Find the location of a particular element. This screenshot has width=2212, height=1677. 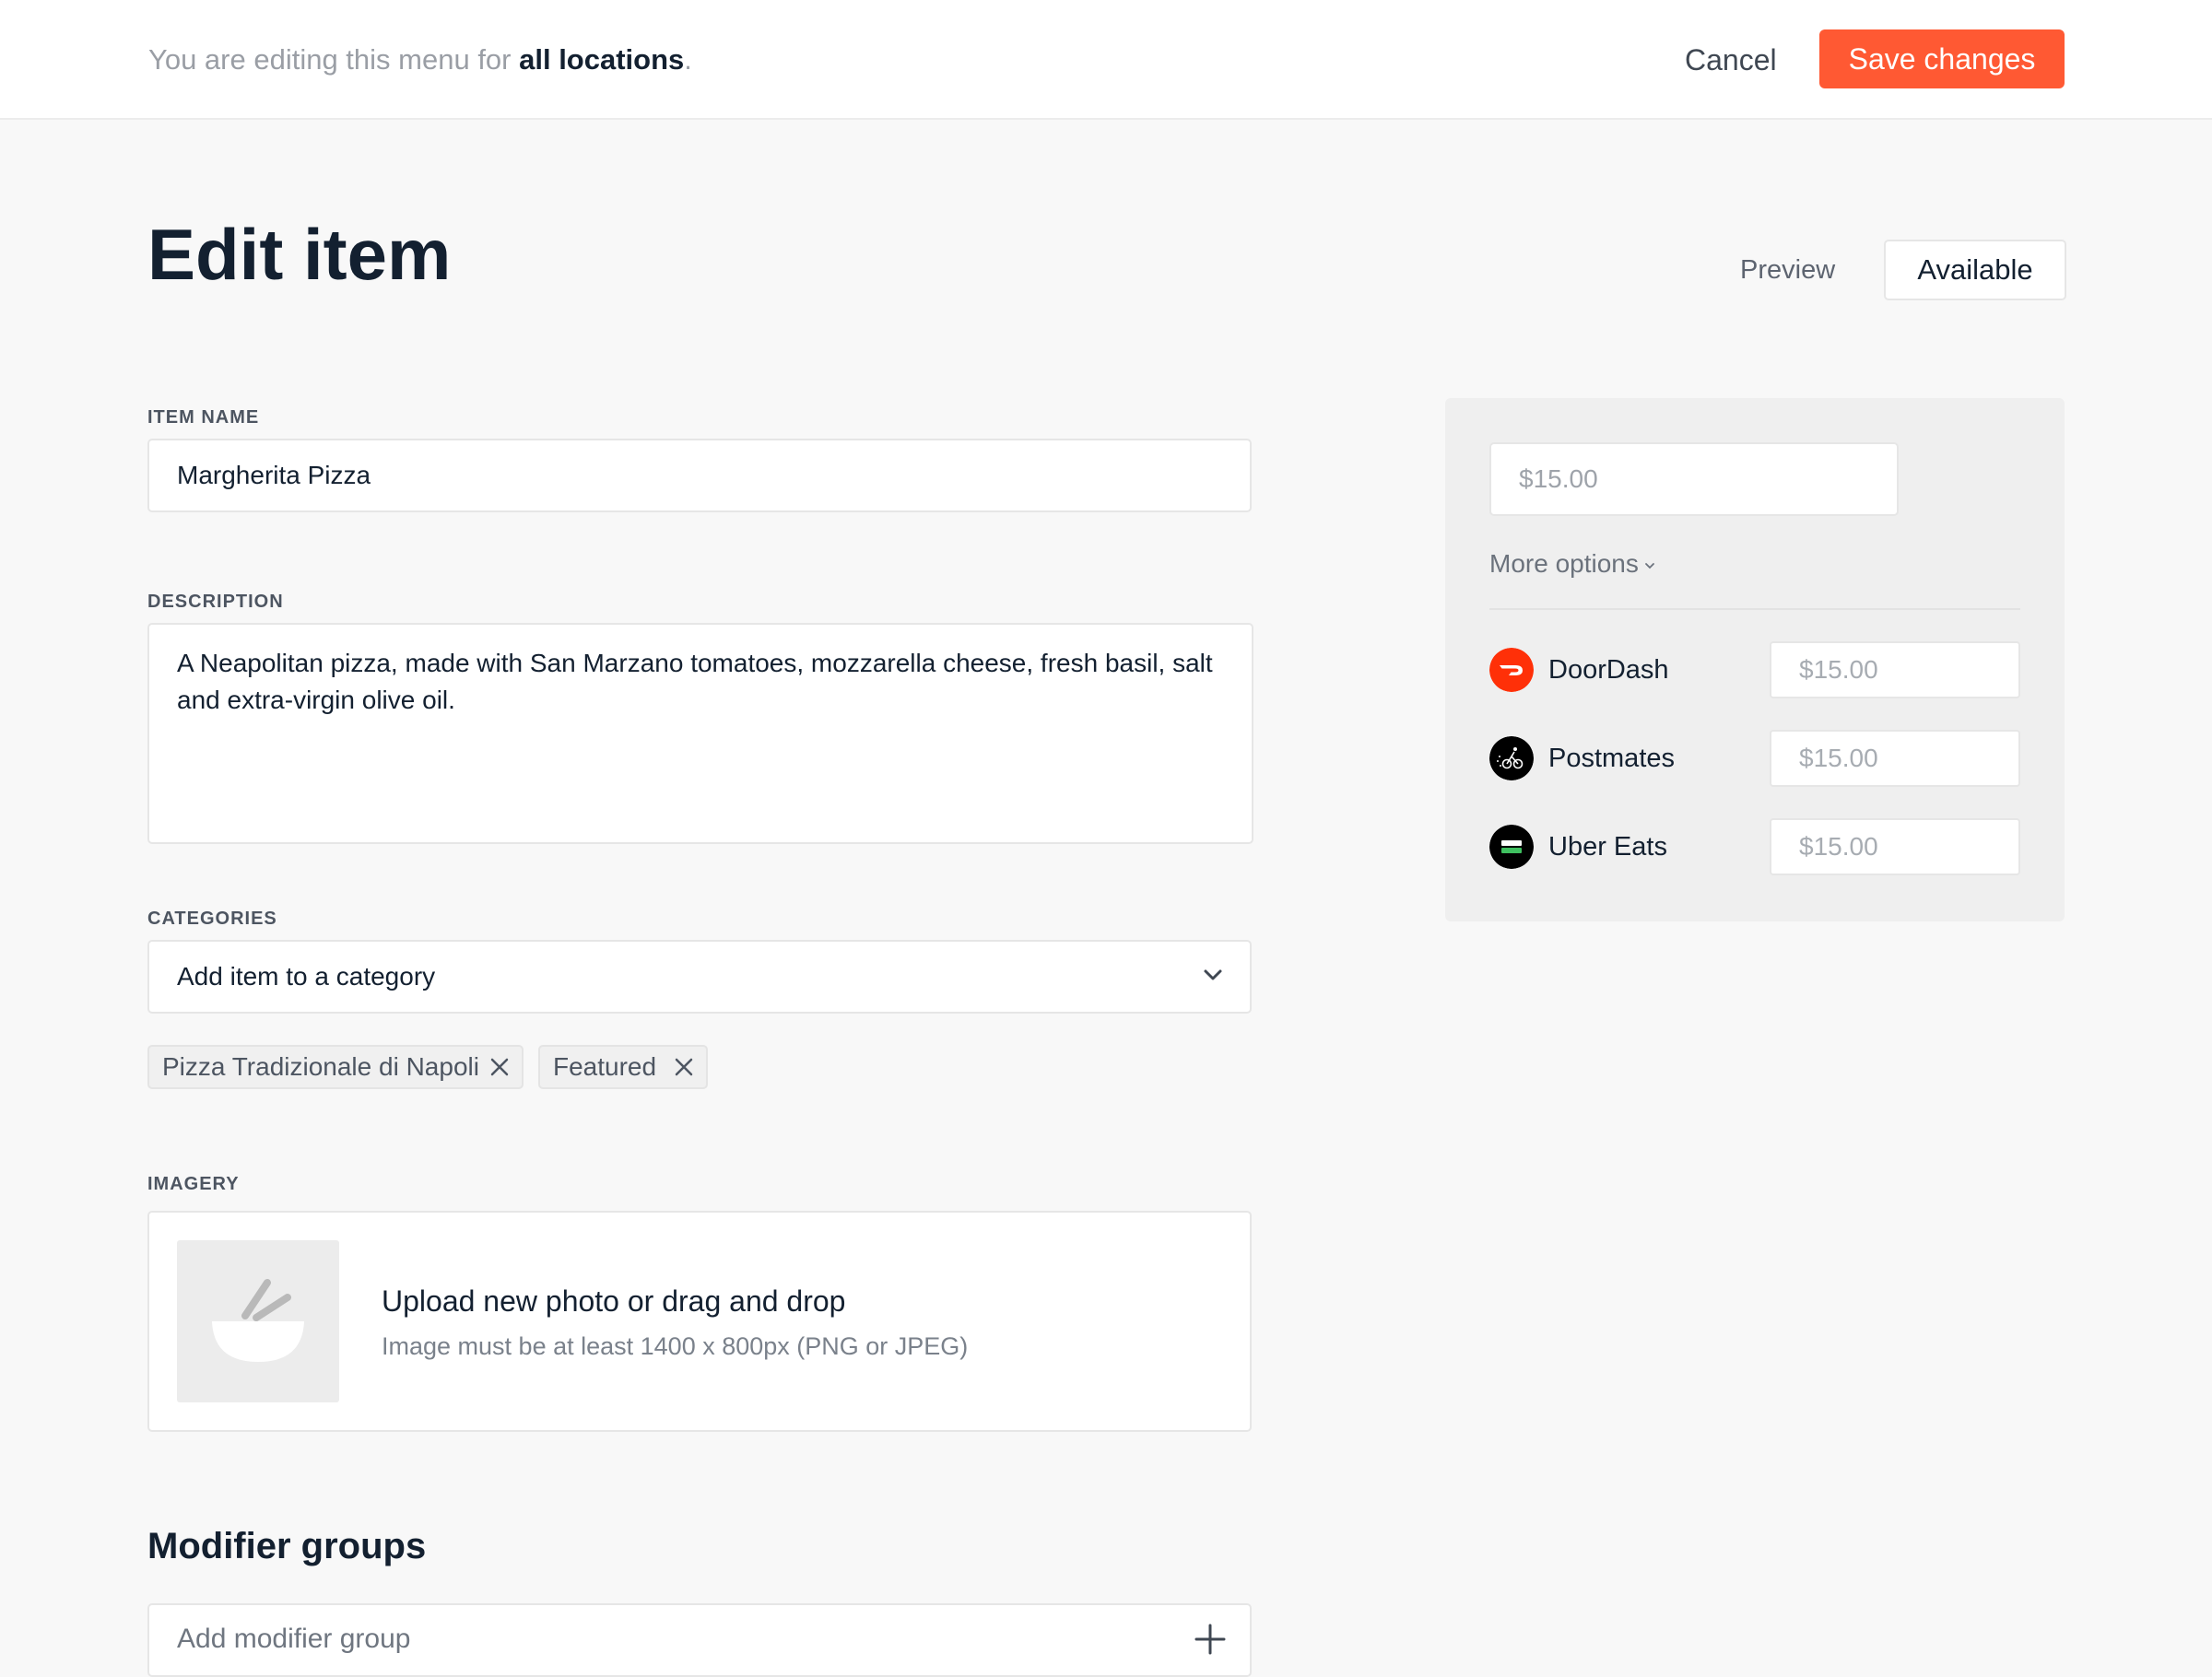

category-tag: Pizza Tradizionale di Napoli is located at coordinates (335, 1067).